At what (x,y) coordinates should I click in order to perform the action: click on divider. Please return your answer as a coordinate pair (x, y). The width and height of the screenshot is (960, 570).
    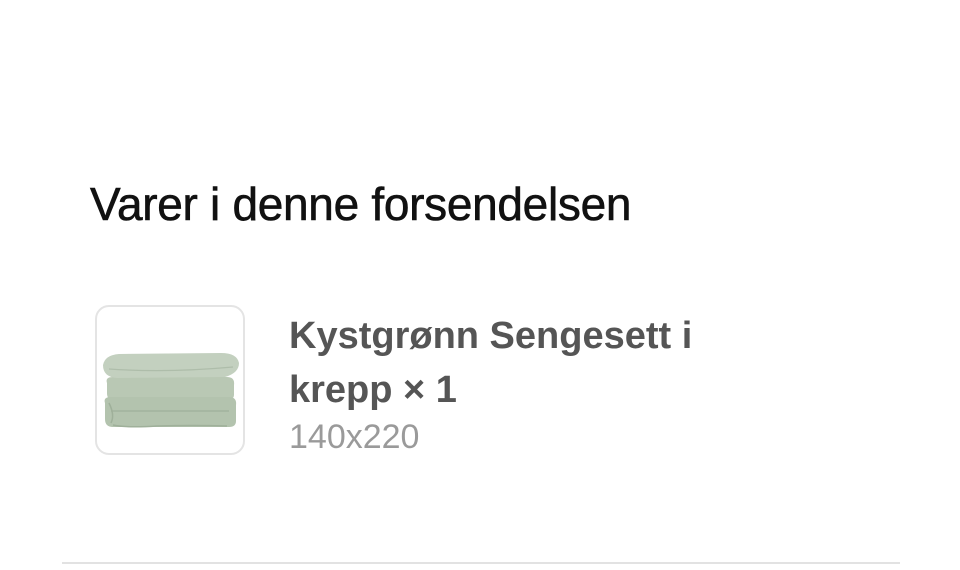
    Looking at the image, I should click on (481, 563).